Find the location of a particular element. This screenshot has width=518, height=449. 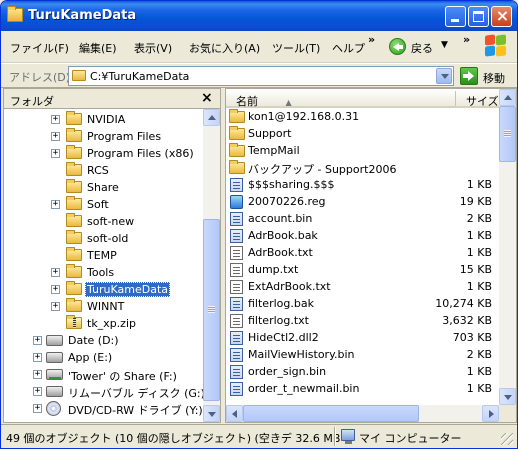

file-row: order_t_newmail.bin 1 KB is located at coordinates (362, 388).